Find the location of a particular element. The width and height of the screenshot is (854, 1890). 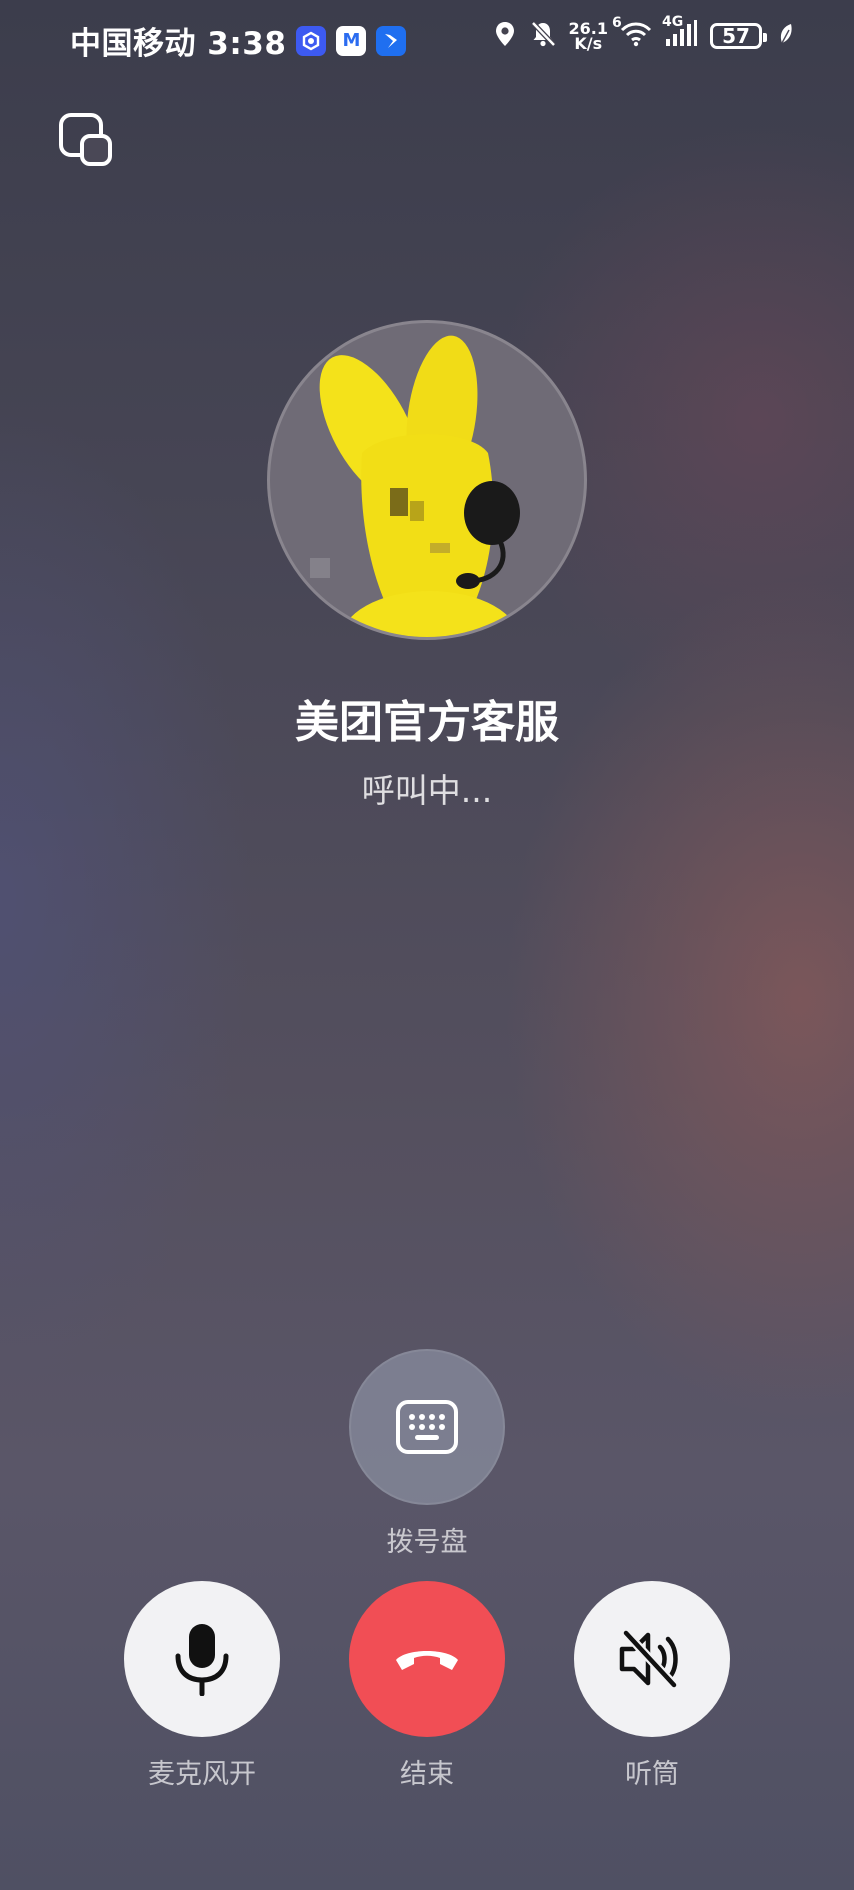

leaf-icon is located at coordinates (786, 36).